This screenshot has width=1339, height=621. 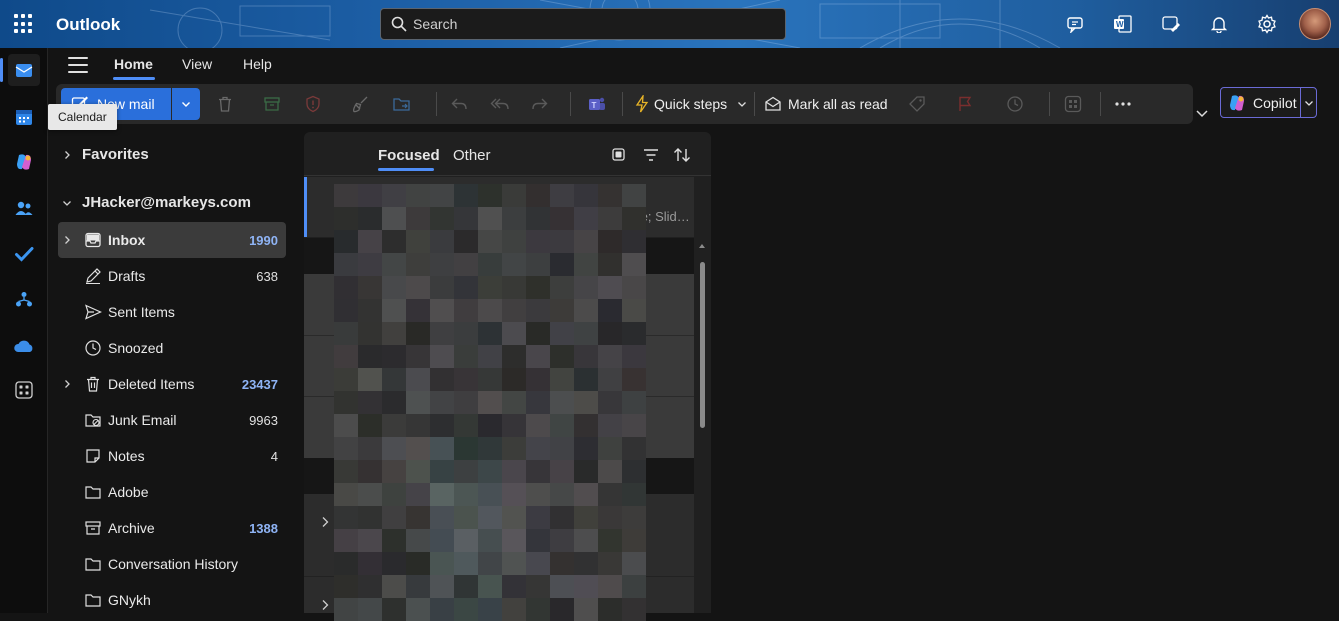 I want to click on app-launcher-icon, so click(x=24, y=24).